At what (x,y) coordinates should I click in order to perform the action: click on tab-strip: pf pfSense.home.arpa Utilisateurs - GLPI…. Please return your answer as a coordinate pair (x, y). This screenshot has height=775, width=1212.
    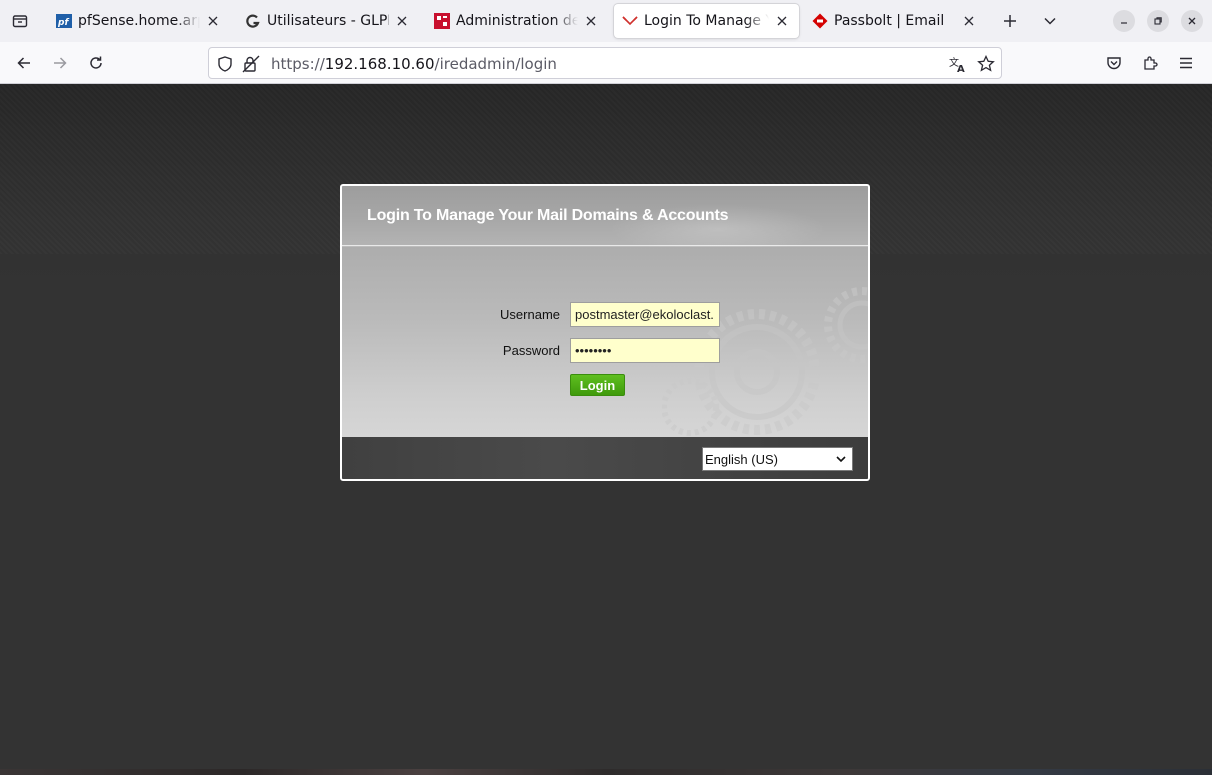
    Looking at the image, I should click on (606, 21).